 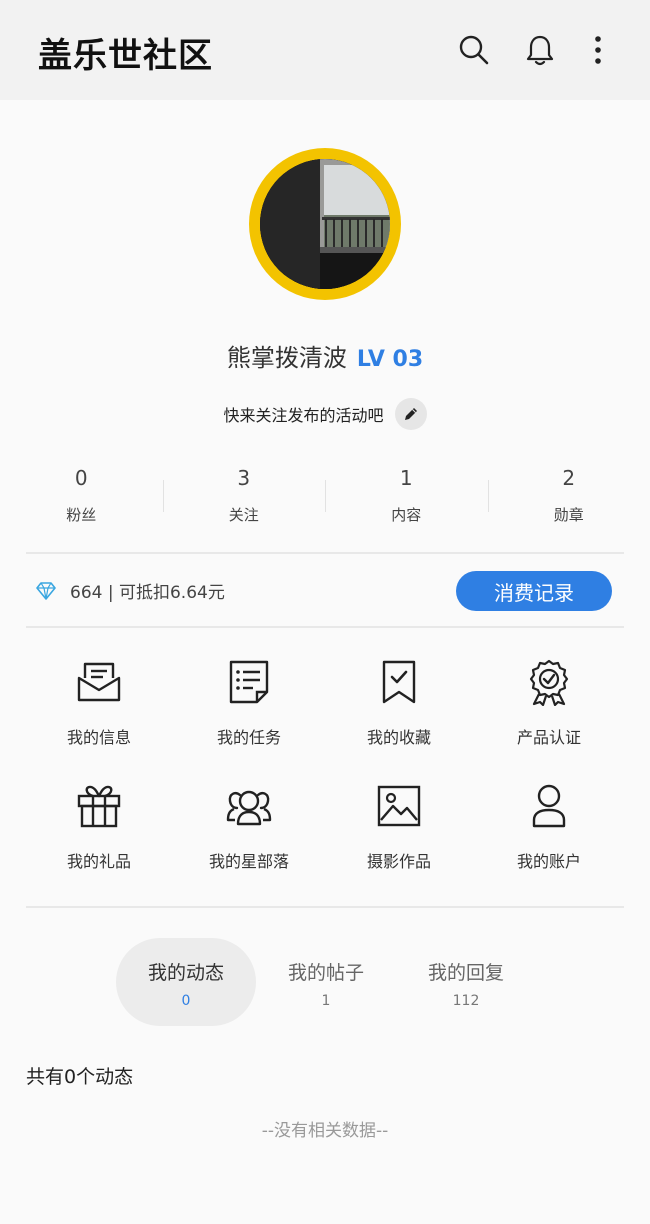 I want to click on badge-icon, so click(x=549, y=682).